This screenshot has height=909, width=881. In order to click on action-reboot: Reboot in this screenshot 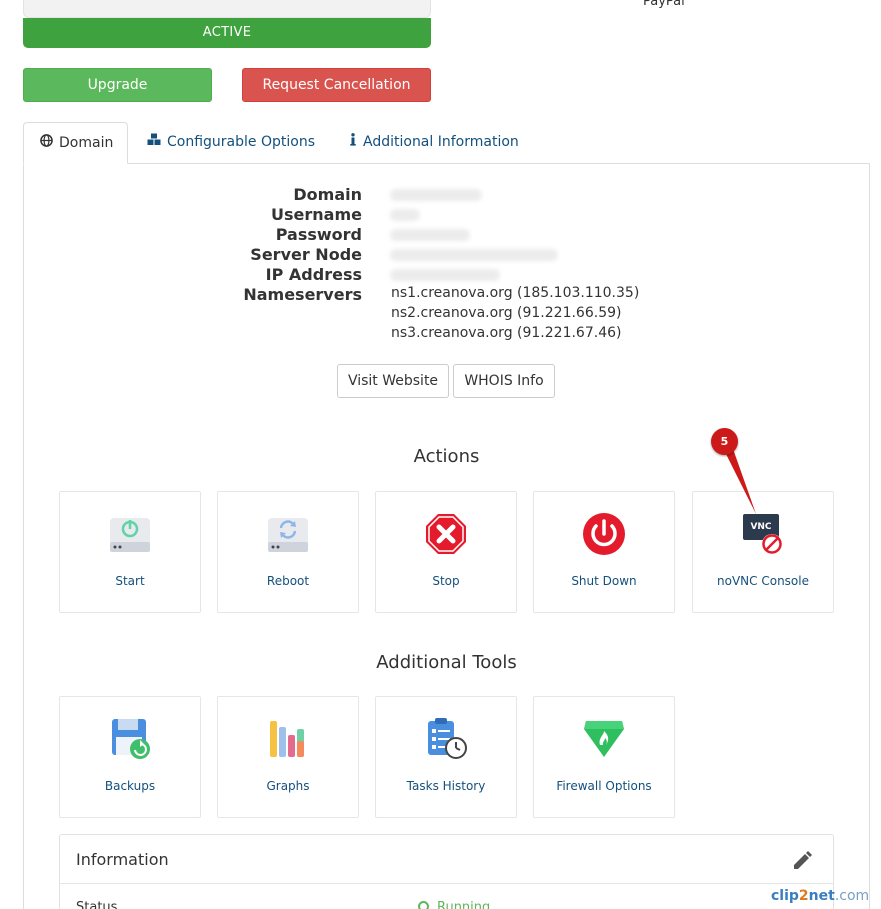, I will do `click(288, 552)`.